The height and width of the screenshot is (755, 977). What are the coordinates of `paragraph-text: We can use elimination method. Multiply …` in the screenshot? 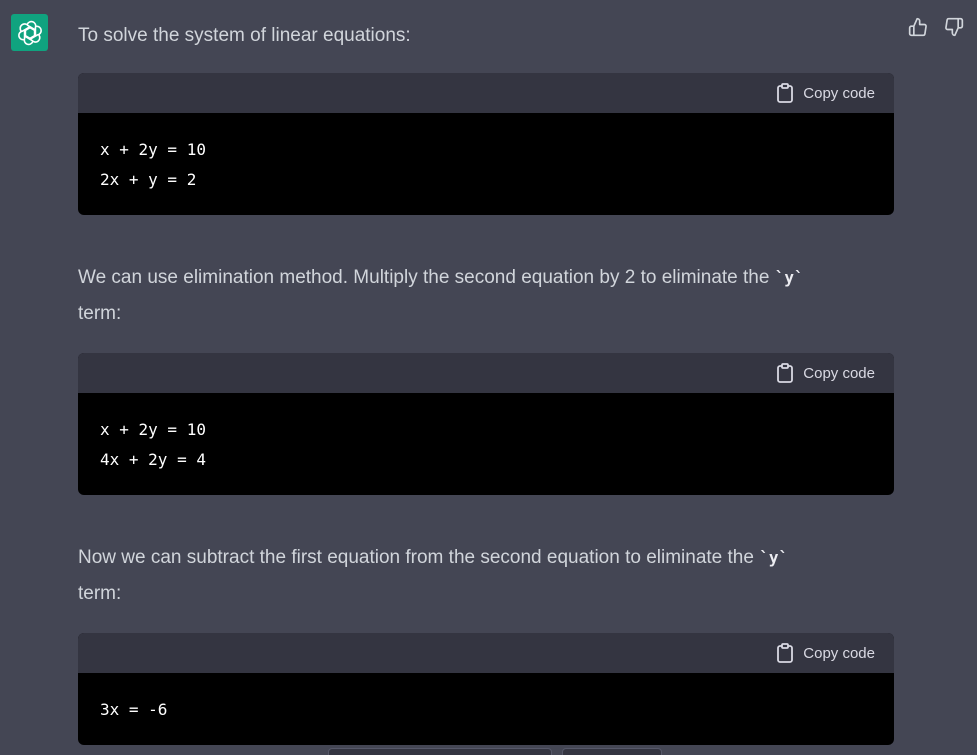 It's located at (426, 277).